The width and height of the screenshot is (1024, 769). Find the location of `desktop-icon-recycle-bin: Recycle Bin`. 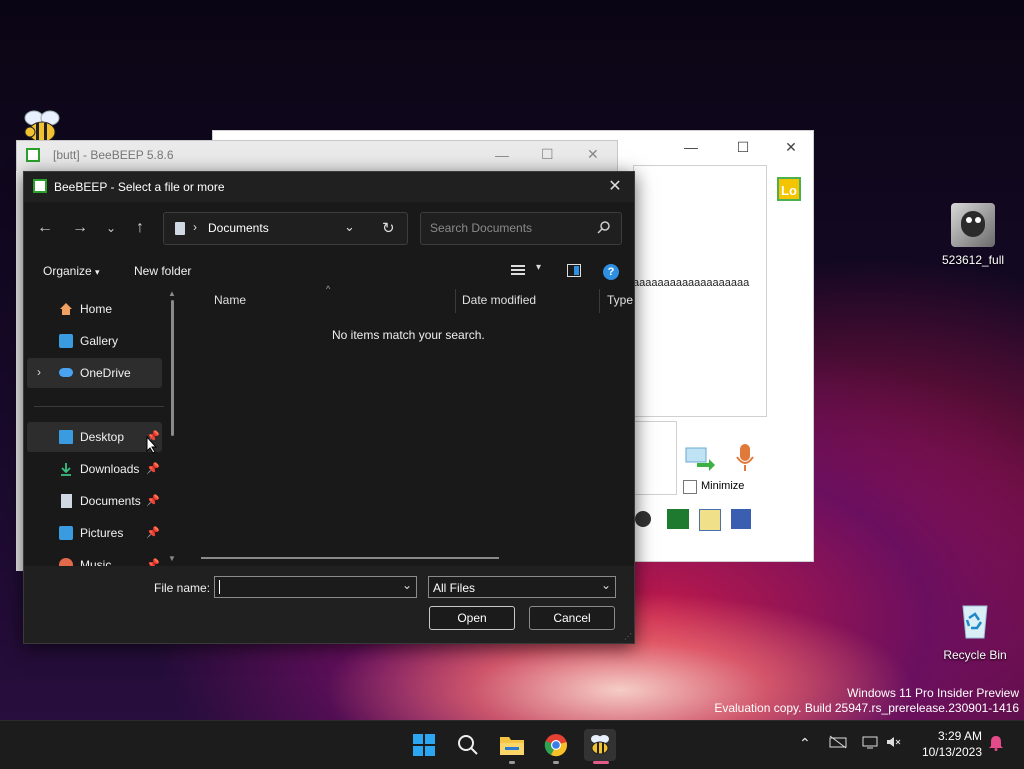

desktop-icon-recycle-bin: Recycle Bin is located at coordinates (975, 630).